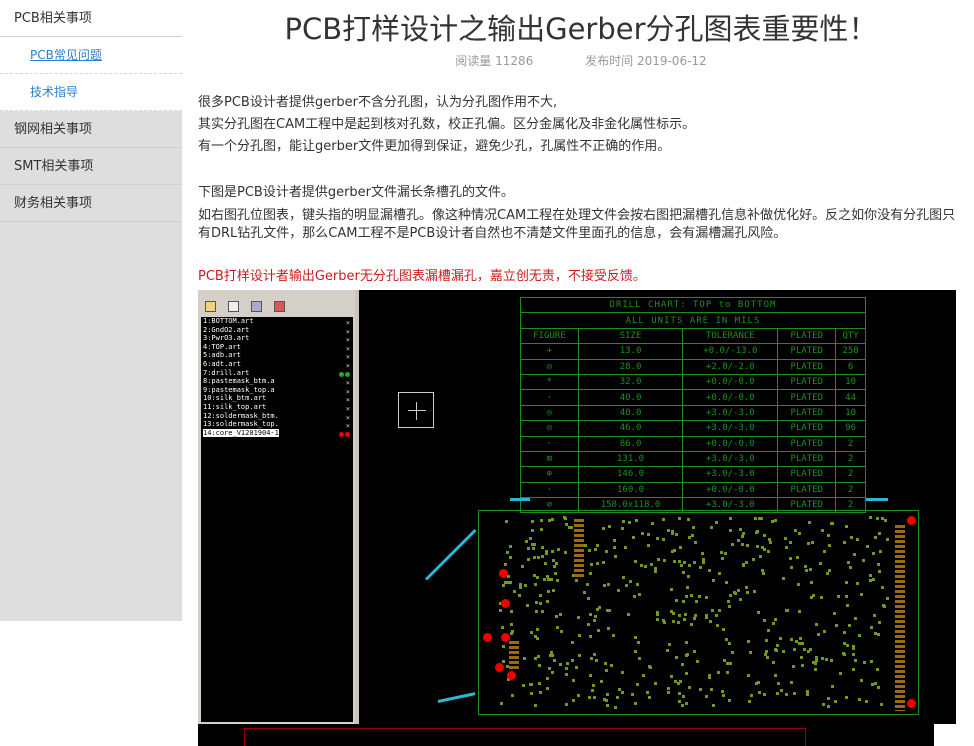 This screenshot has height=746, width=974. Describe the element at coordinates (277, 322) in the screenshot. I see `layer-item: 1:BOTTOM.art ×` at that location.